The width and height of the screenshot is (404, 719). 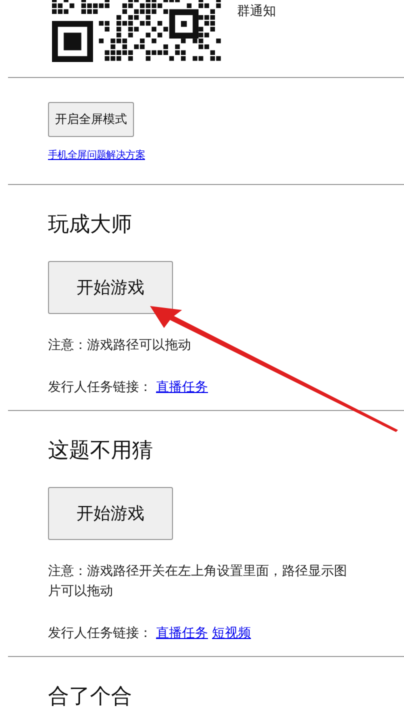 What do you see at coordinates (198, 582) in the screenshot?
I see `game-note: 注意：游戏路径开关在左上角设置里面，路径显示图片可以拖动` at bounding box center [198, 582].